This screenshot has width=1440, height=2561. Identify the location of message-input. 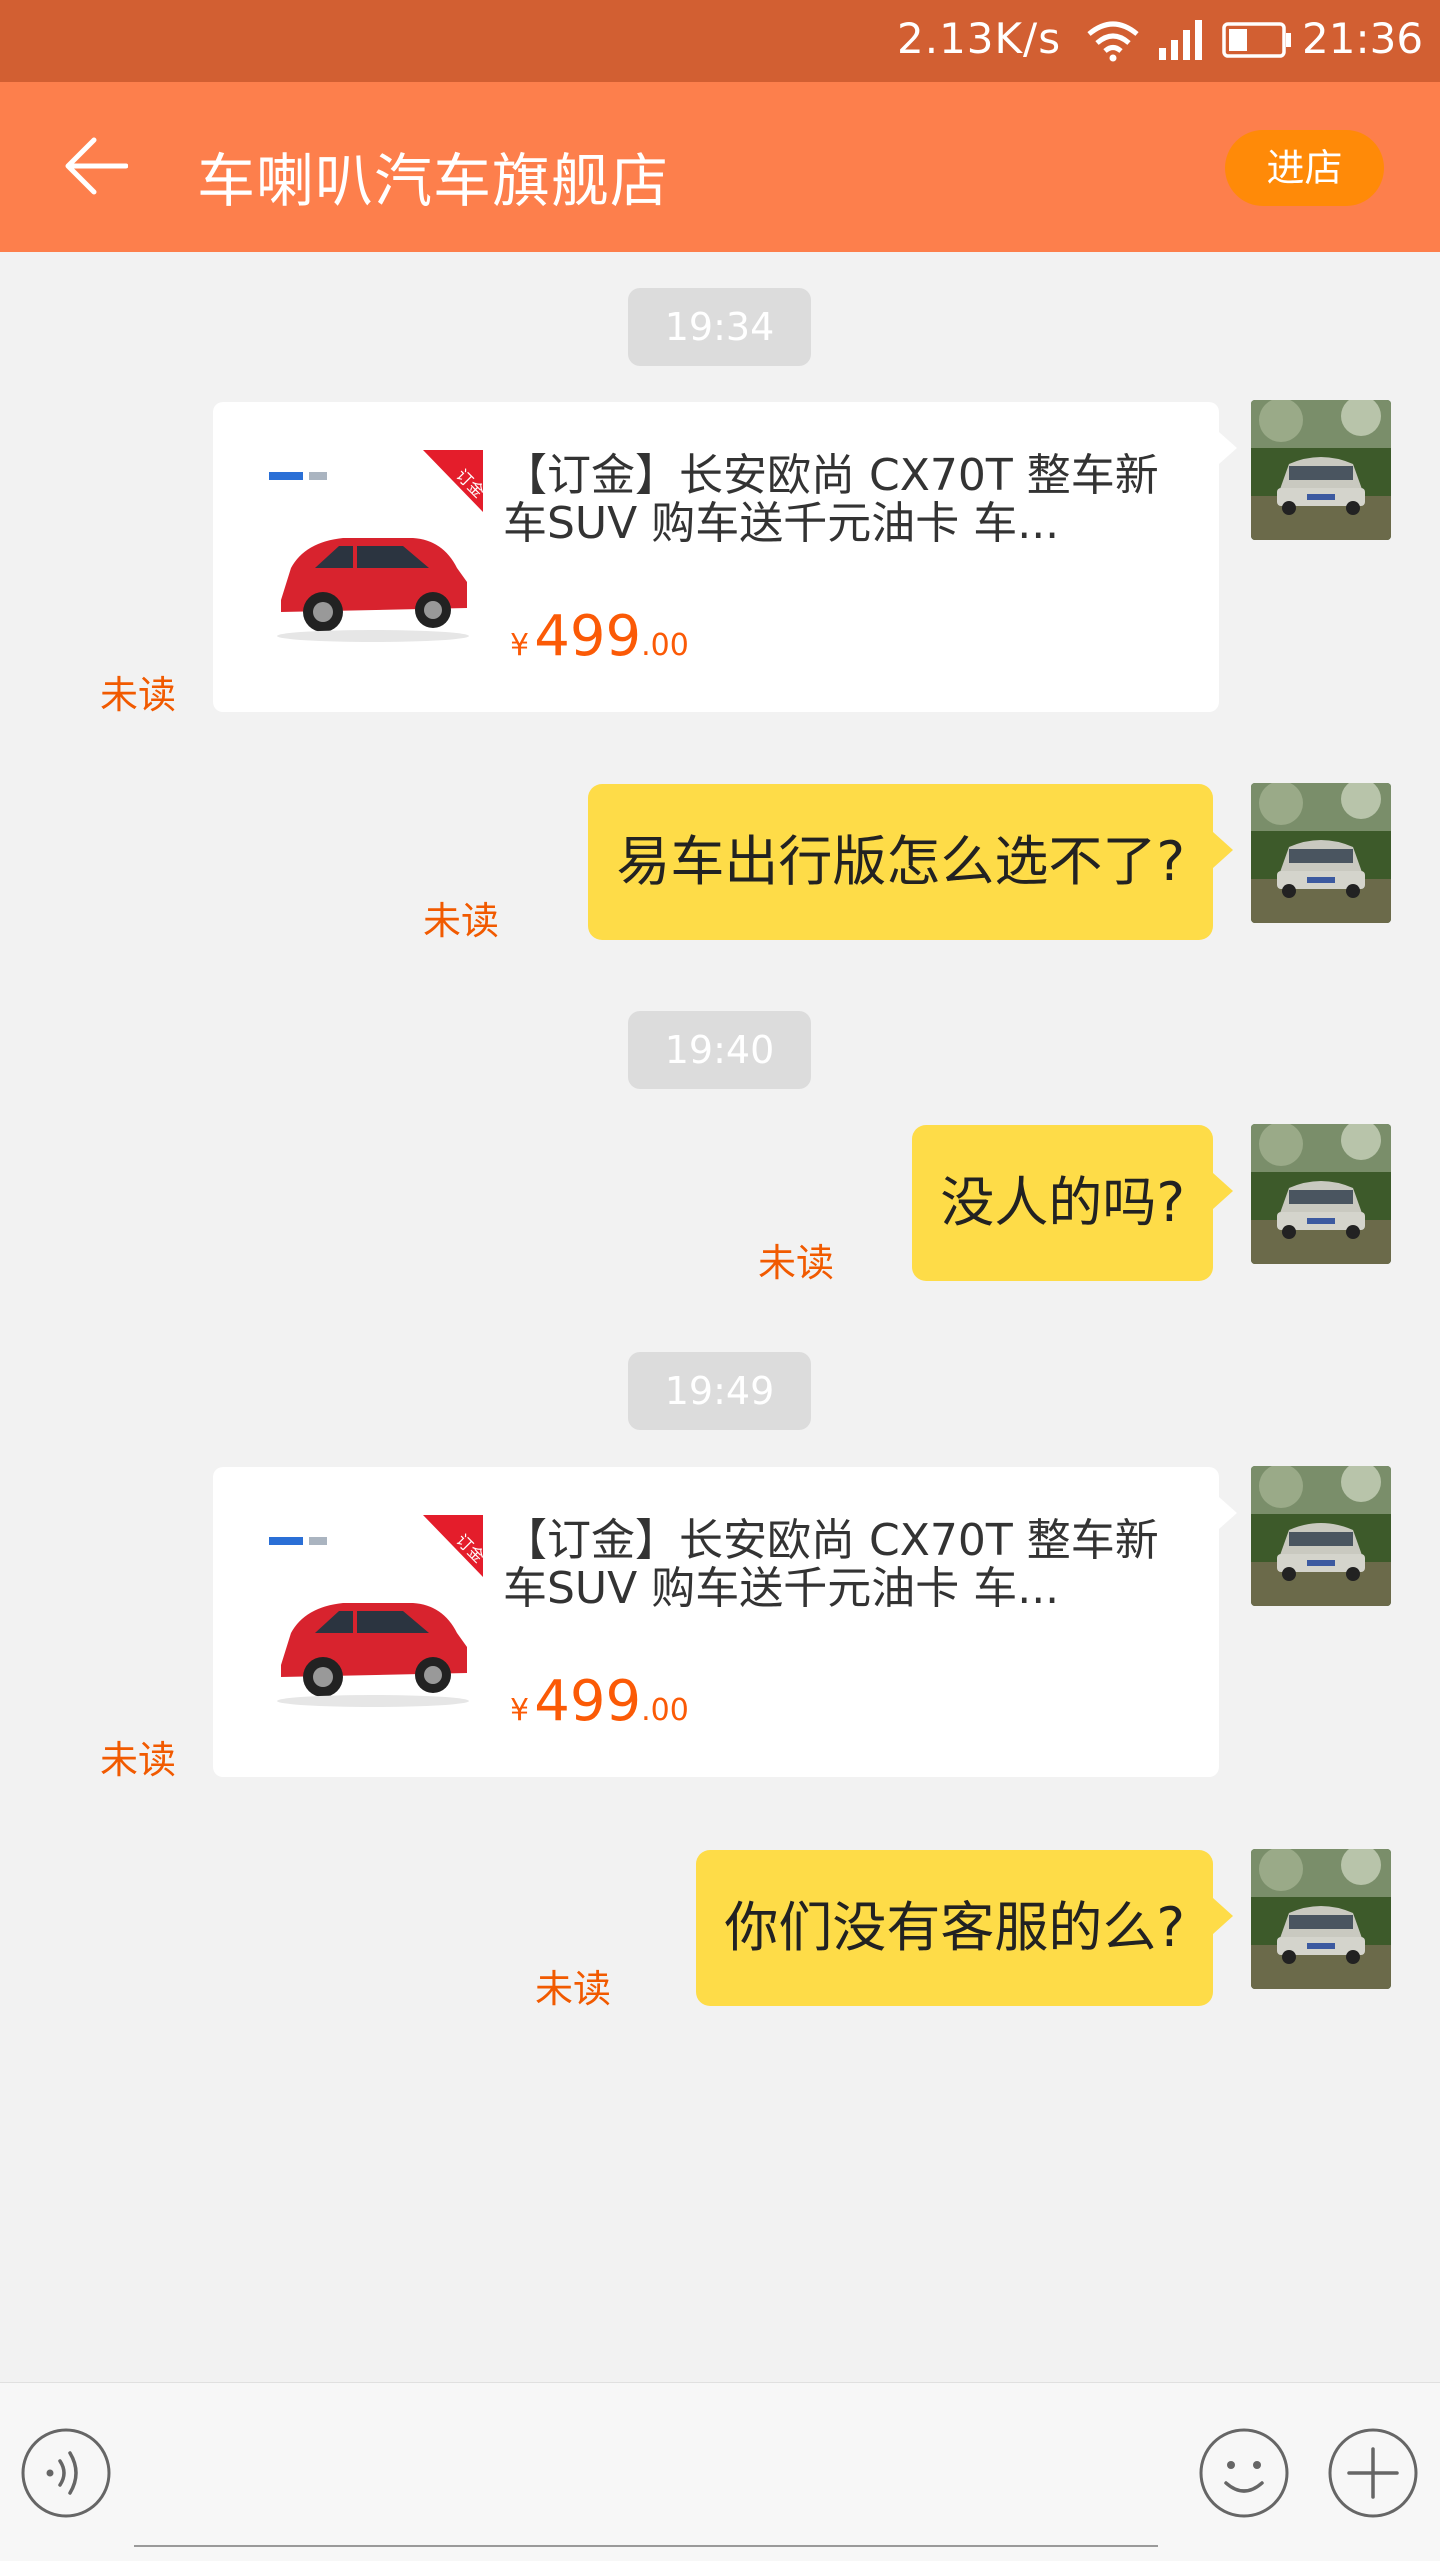
(646, 2506).